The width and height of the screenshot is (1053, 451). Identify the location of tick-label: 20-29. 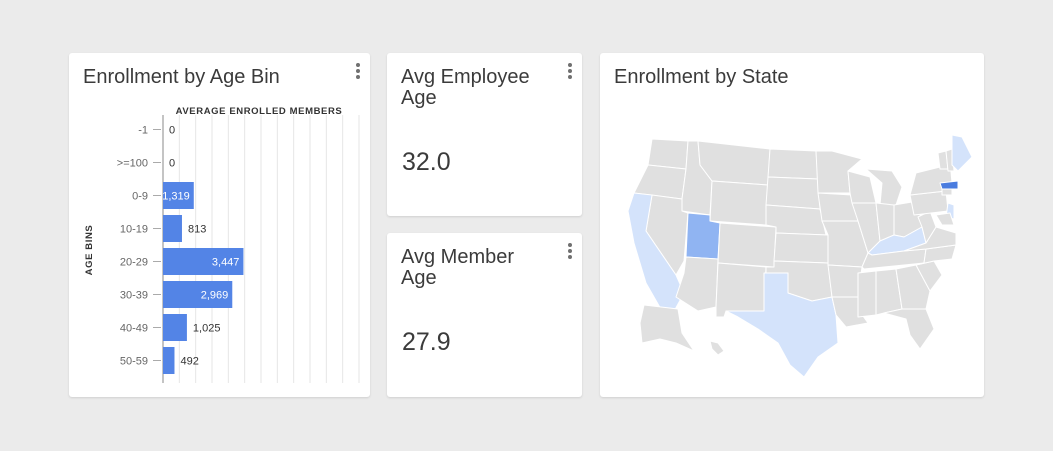
(134, 263).